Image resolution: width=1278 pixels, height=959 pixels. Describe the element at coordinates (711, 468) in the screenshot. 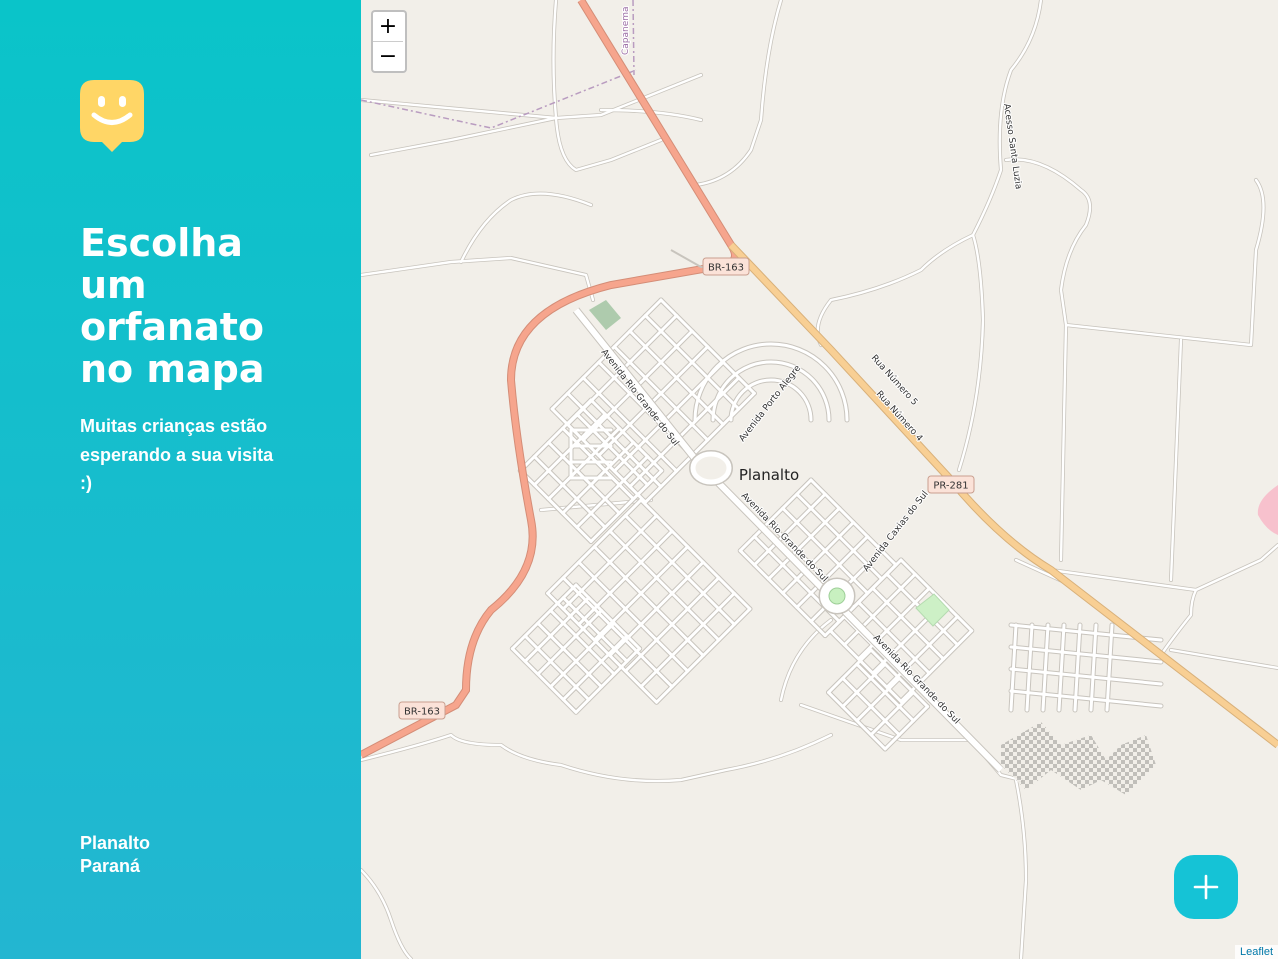

I see `roundabout` at that location.